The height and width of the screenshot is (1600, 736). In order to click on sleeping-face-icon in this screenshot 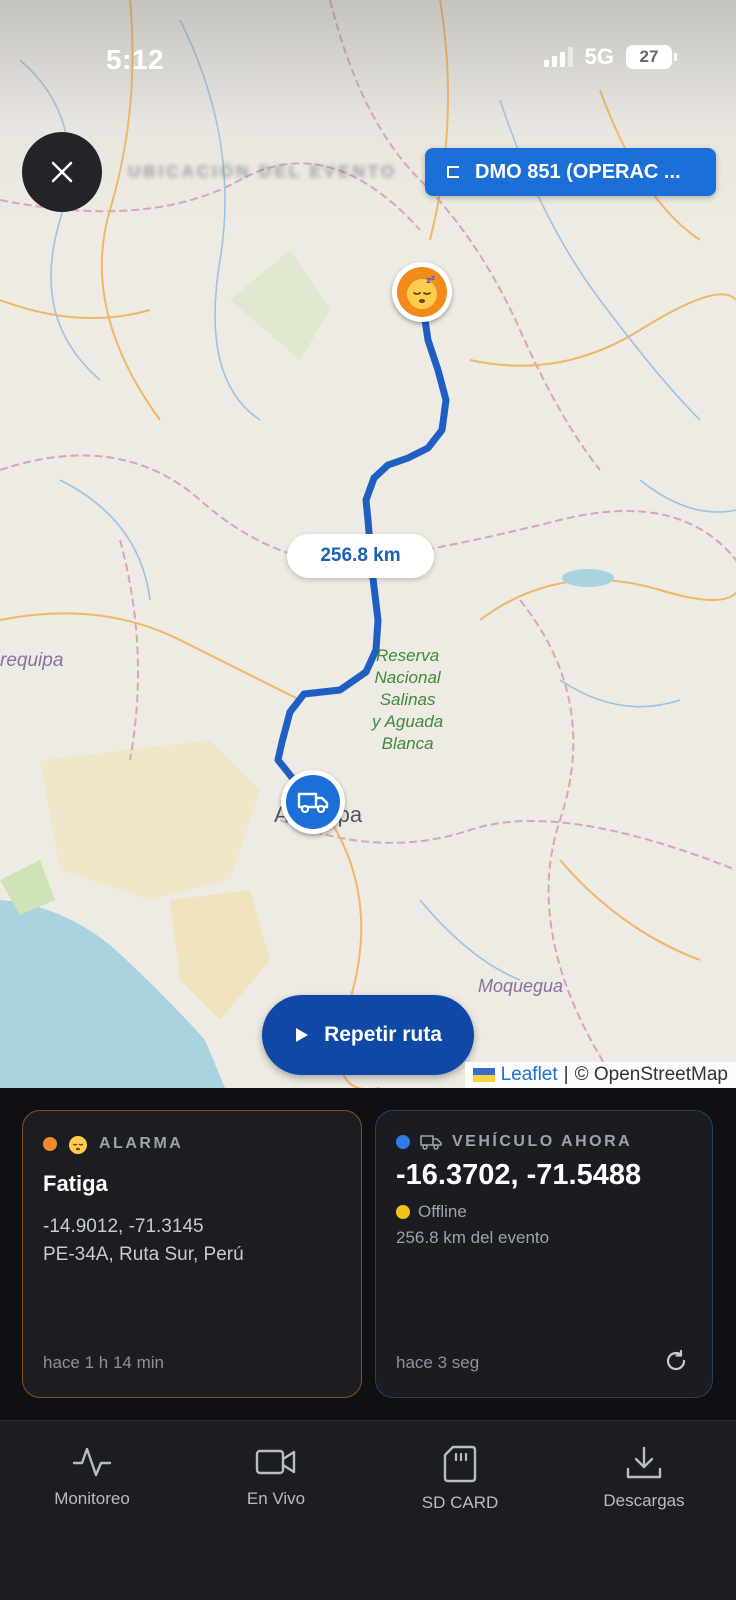, I will do `click(78, 1145)`.